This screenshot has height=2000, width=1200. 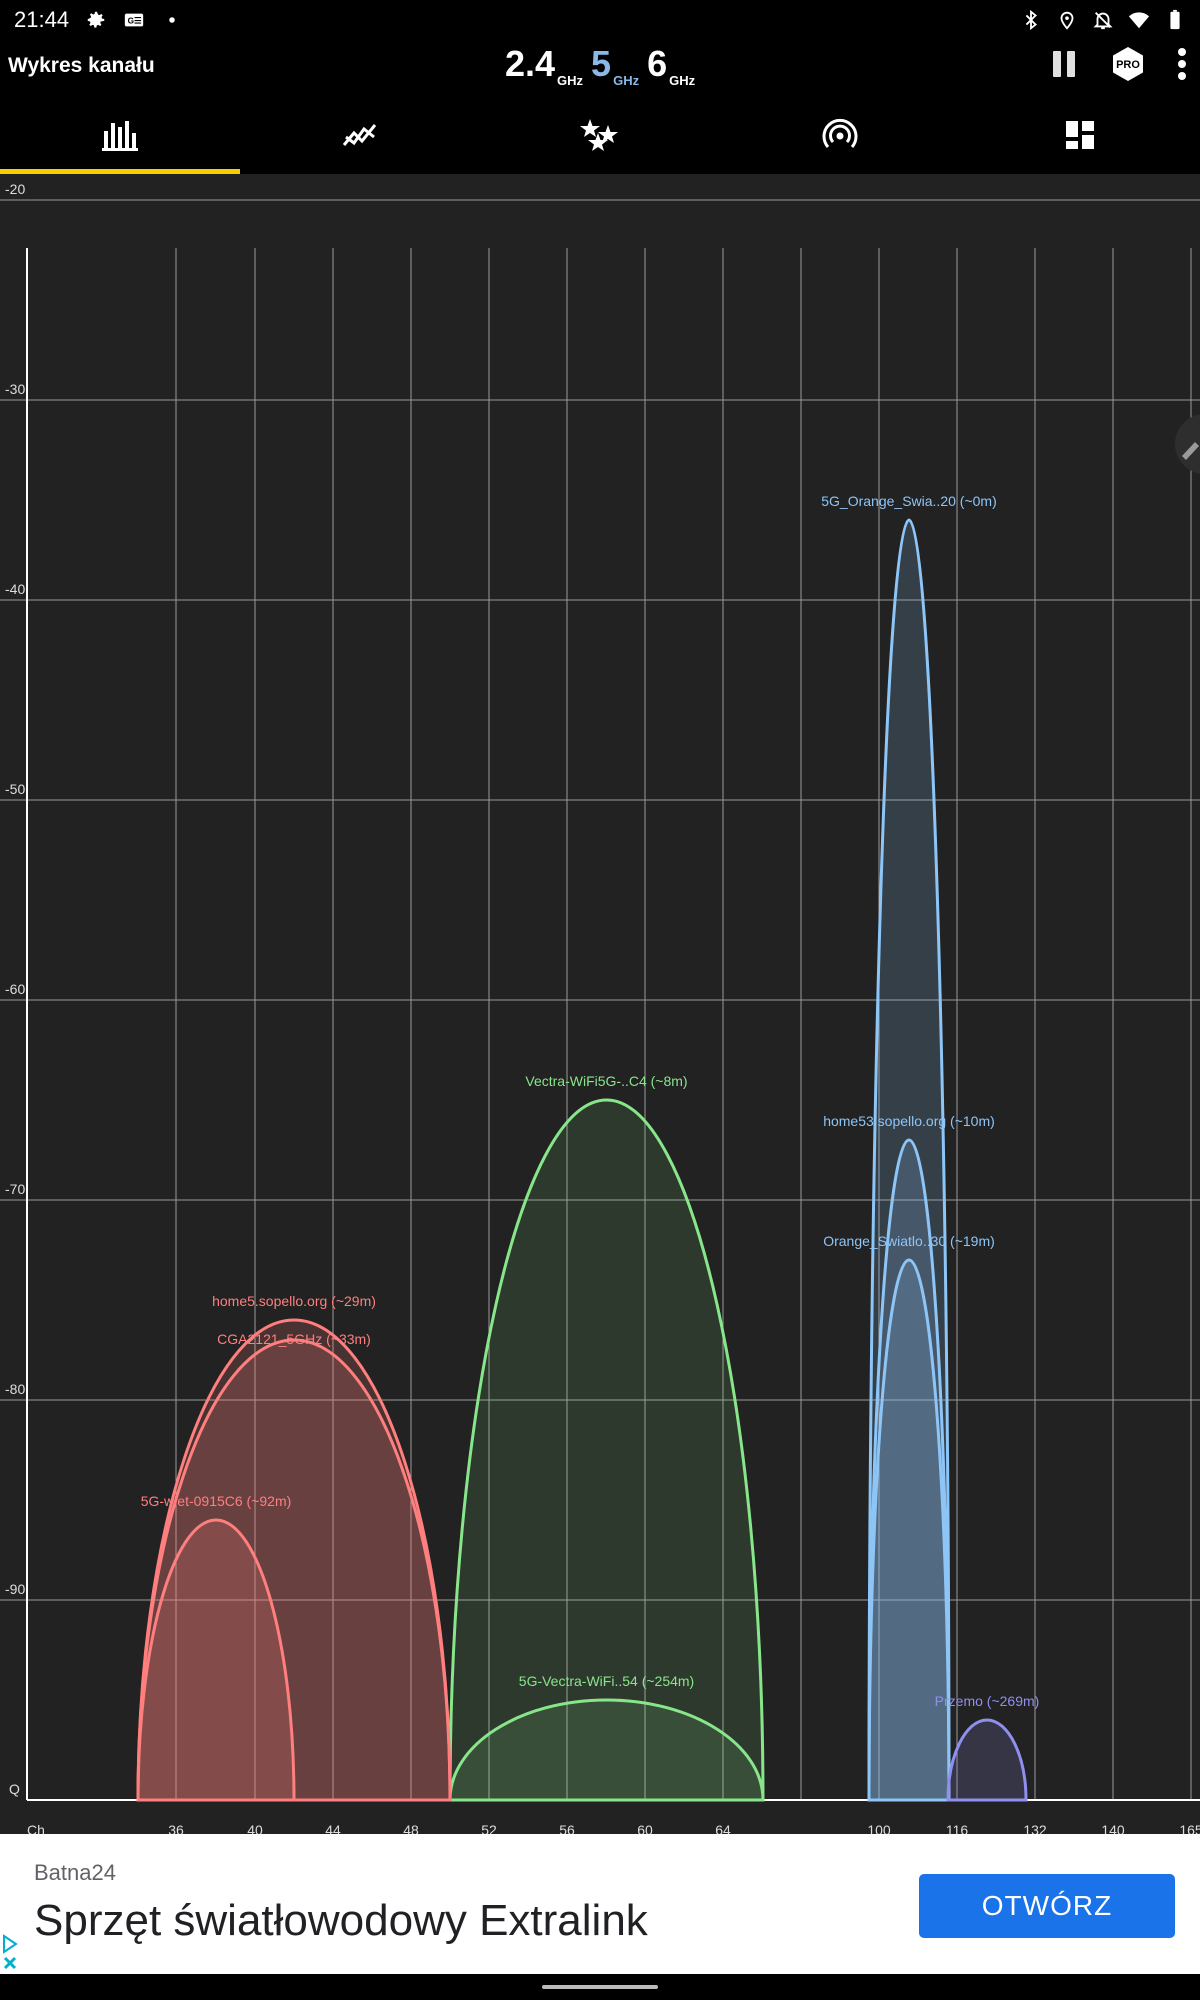 I want to click on x-tick-label: 140, so click(x=1113, y=1828).